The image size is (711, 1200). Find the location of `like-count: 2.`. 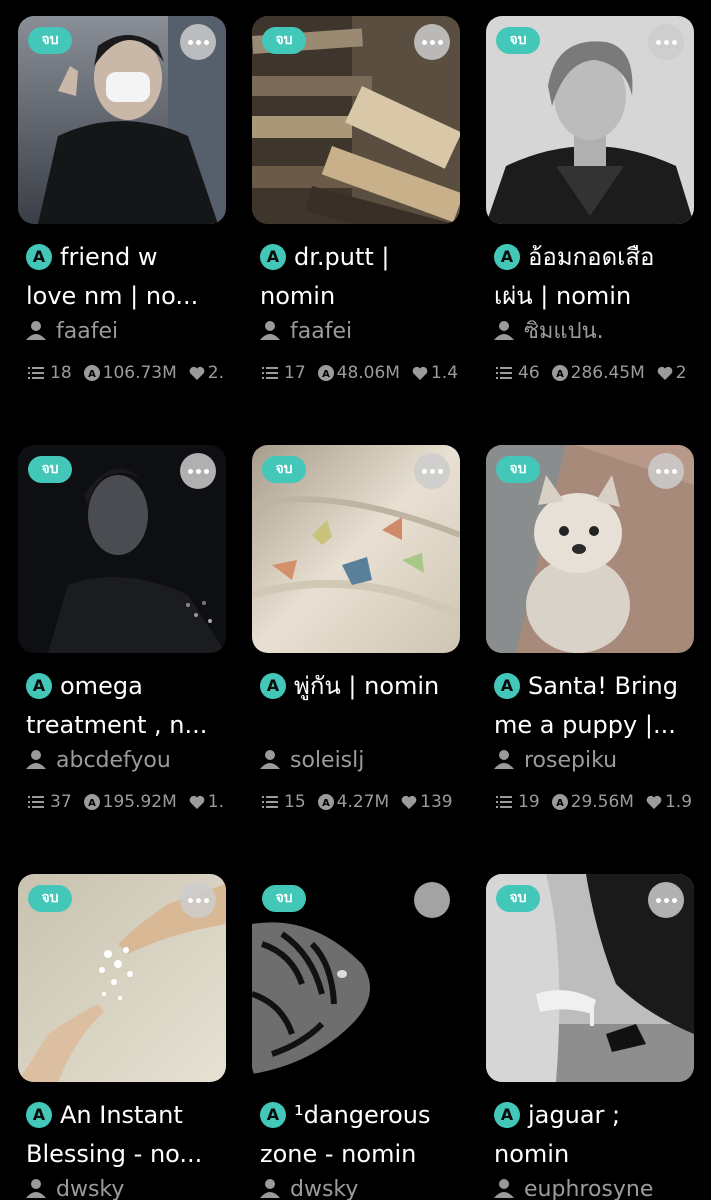

like-count: 2. is located at coordinates (216, 373).